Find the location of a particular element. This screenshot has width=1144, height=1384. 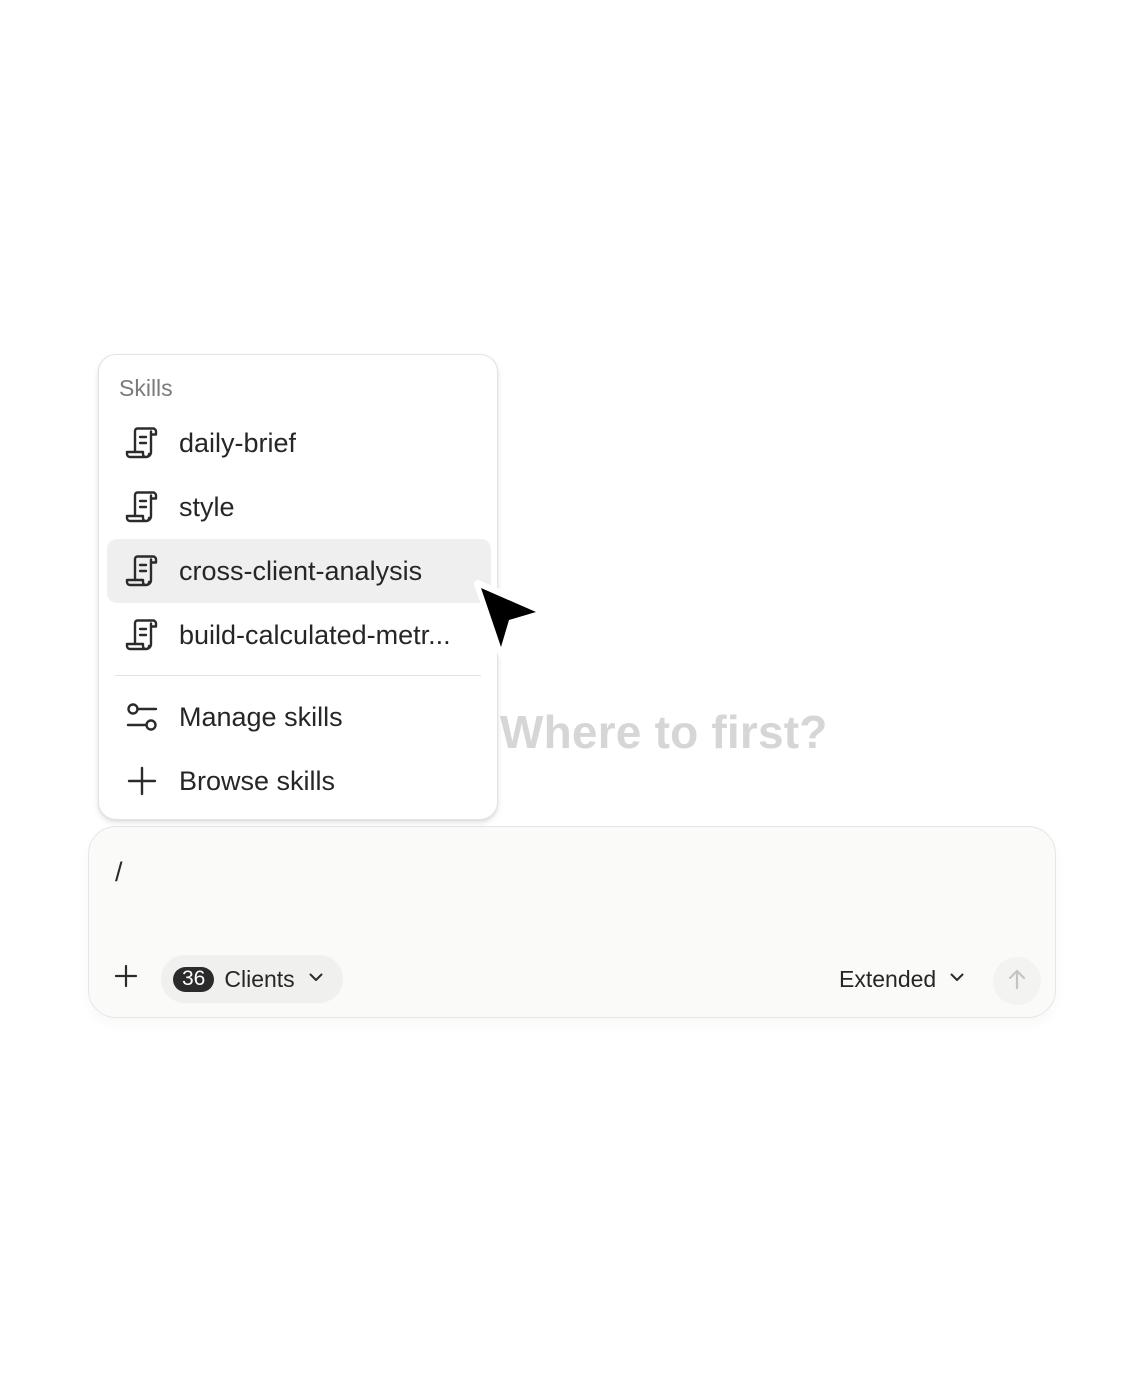

skill-item-daily-brief: daily-brief is located at coordinates (299, 443).